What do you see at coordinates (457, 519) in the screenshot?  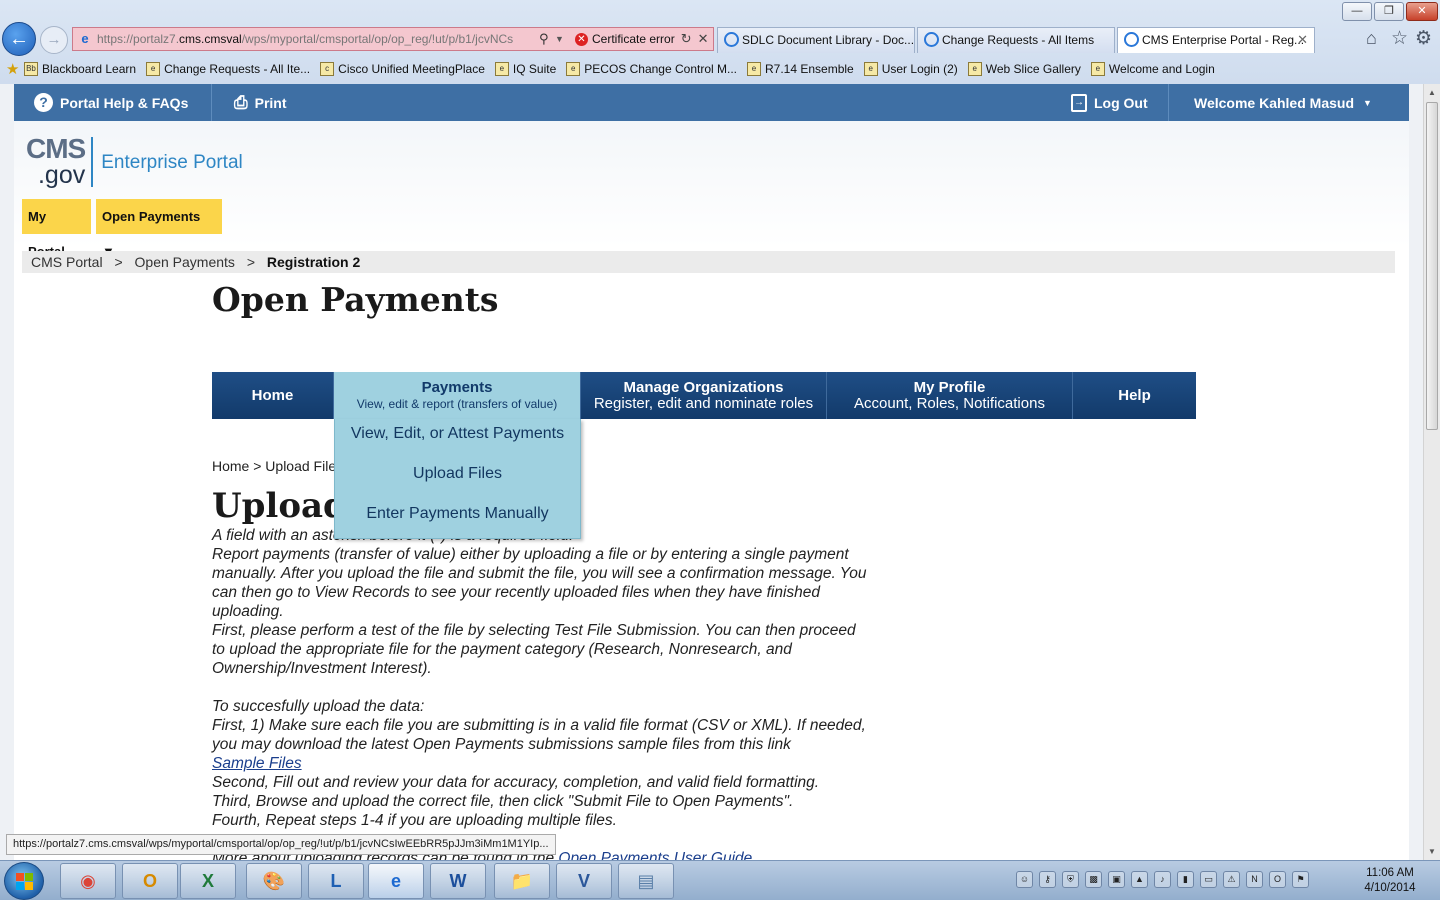 I see `menu-item-enter-manually: Enter Payments Manually` at bounding box center [457, 519].